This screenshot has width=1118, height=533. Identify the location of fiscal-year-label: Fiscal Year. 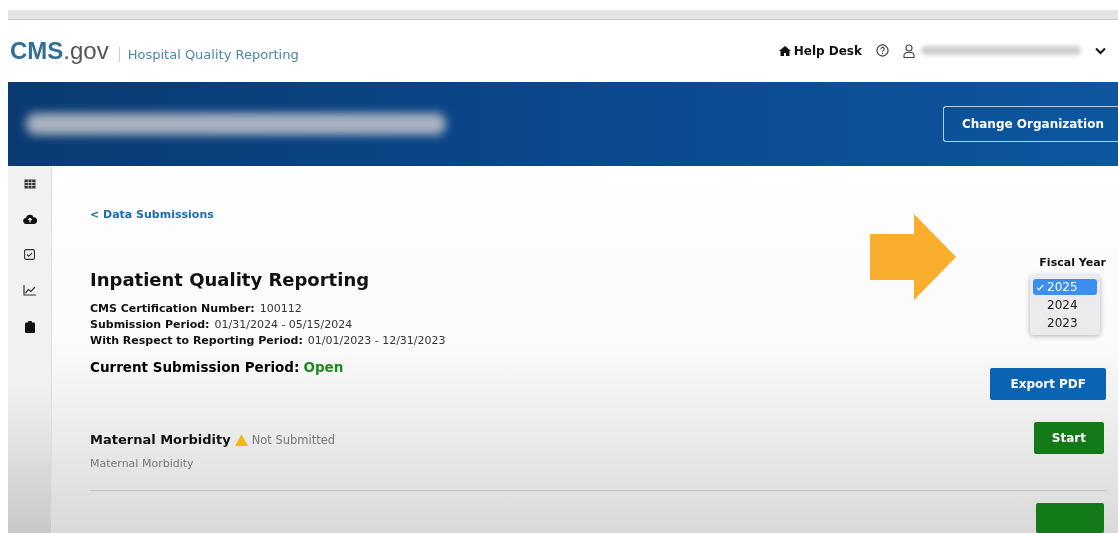
(1072, 262).